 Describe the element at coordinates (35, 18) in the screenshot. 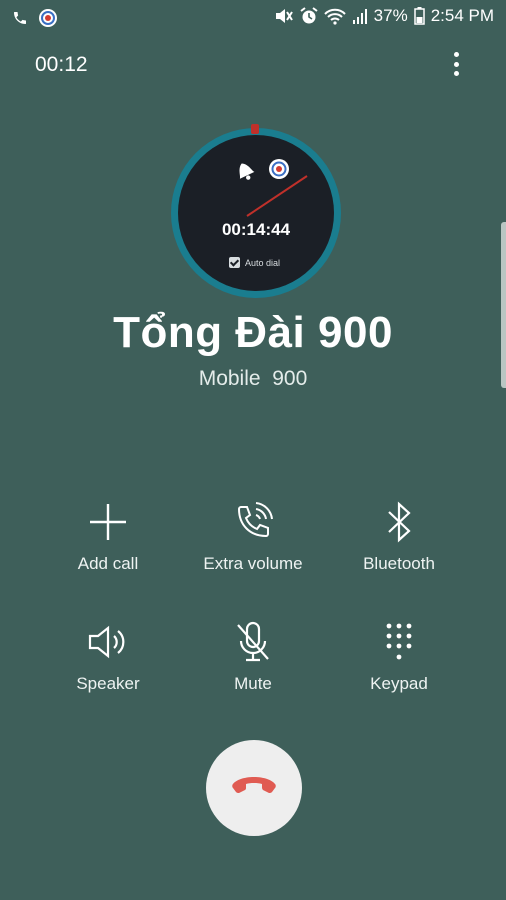

I see `status-bar-left` at that location.